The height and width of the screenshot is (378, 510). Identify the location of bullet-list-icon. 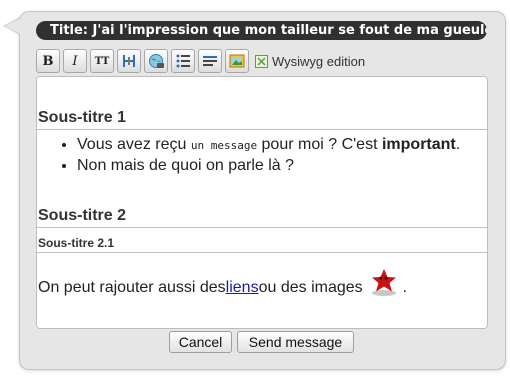
(183, 61).